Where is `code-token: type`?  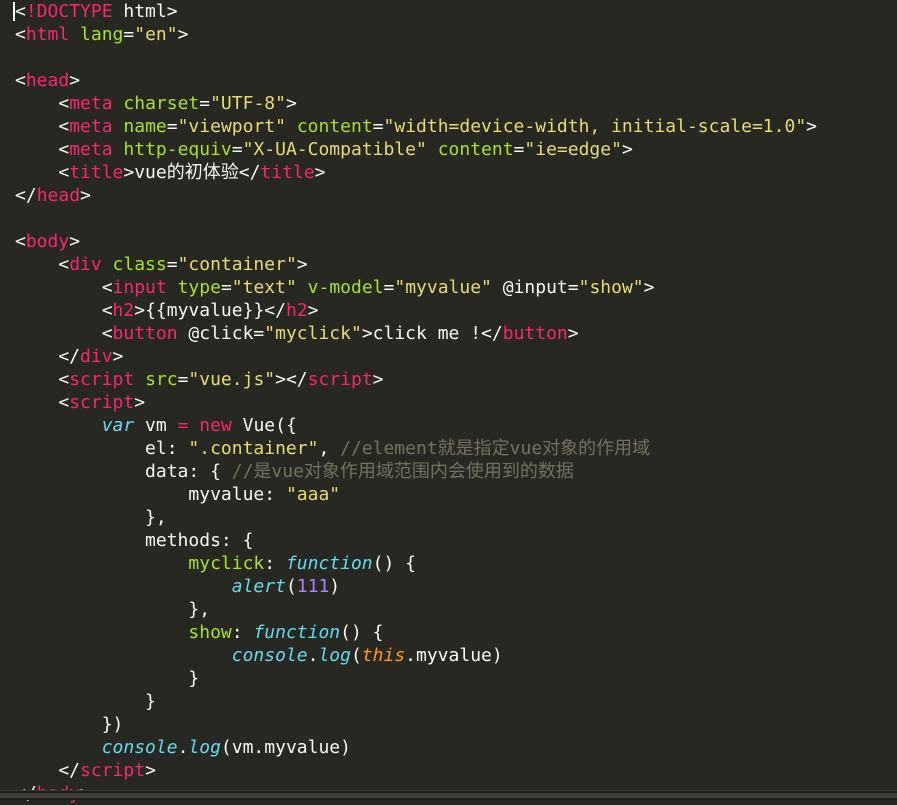 code-token: type is located at coordinates (199, 287).